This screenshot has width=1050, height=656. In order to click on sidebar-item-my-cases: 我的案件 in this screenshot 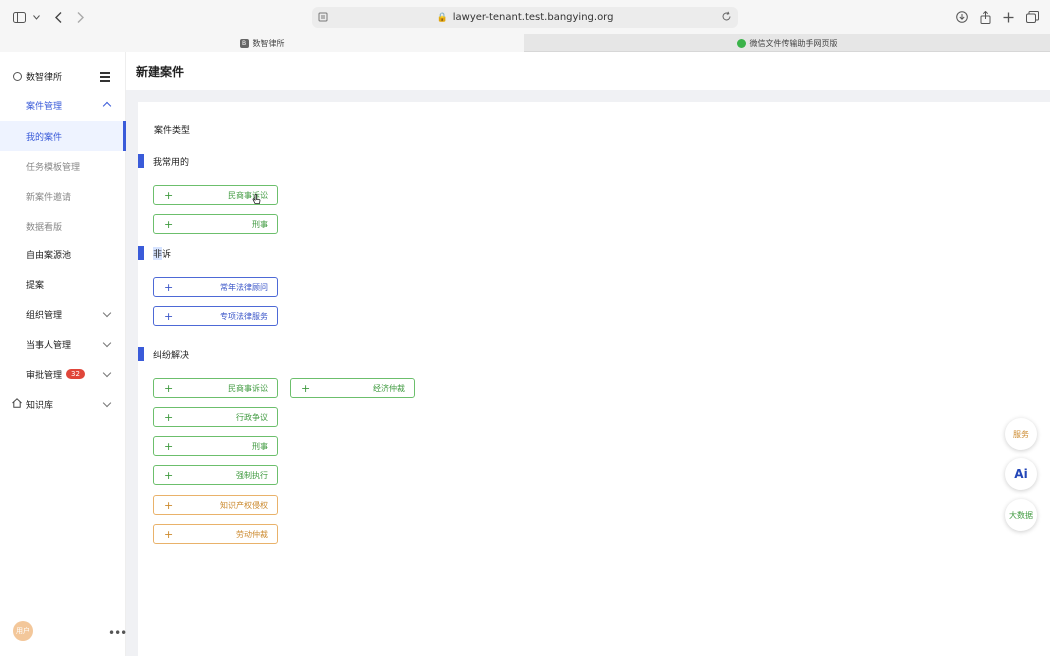, I will do `click(63, 136)`.